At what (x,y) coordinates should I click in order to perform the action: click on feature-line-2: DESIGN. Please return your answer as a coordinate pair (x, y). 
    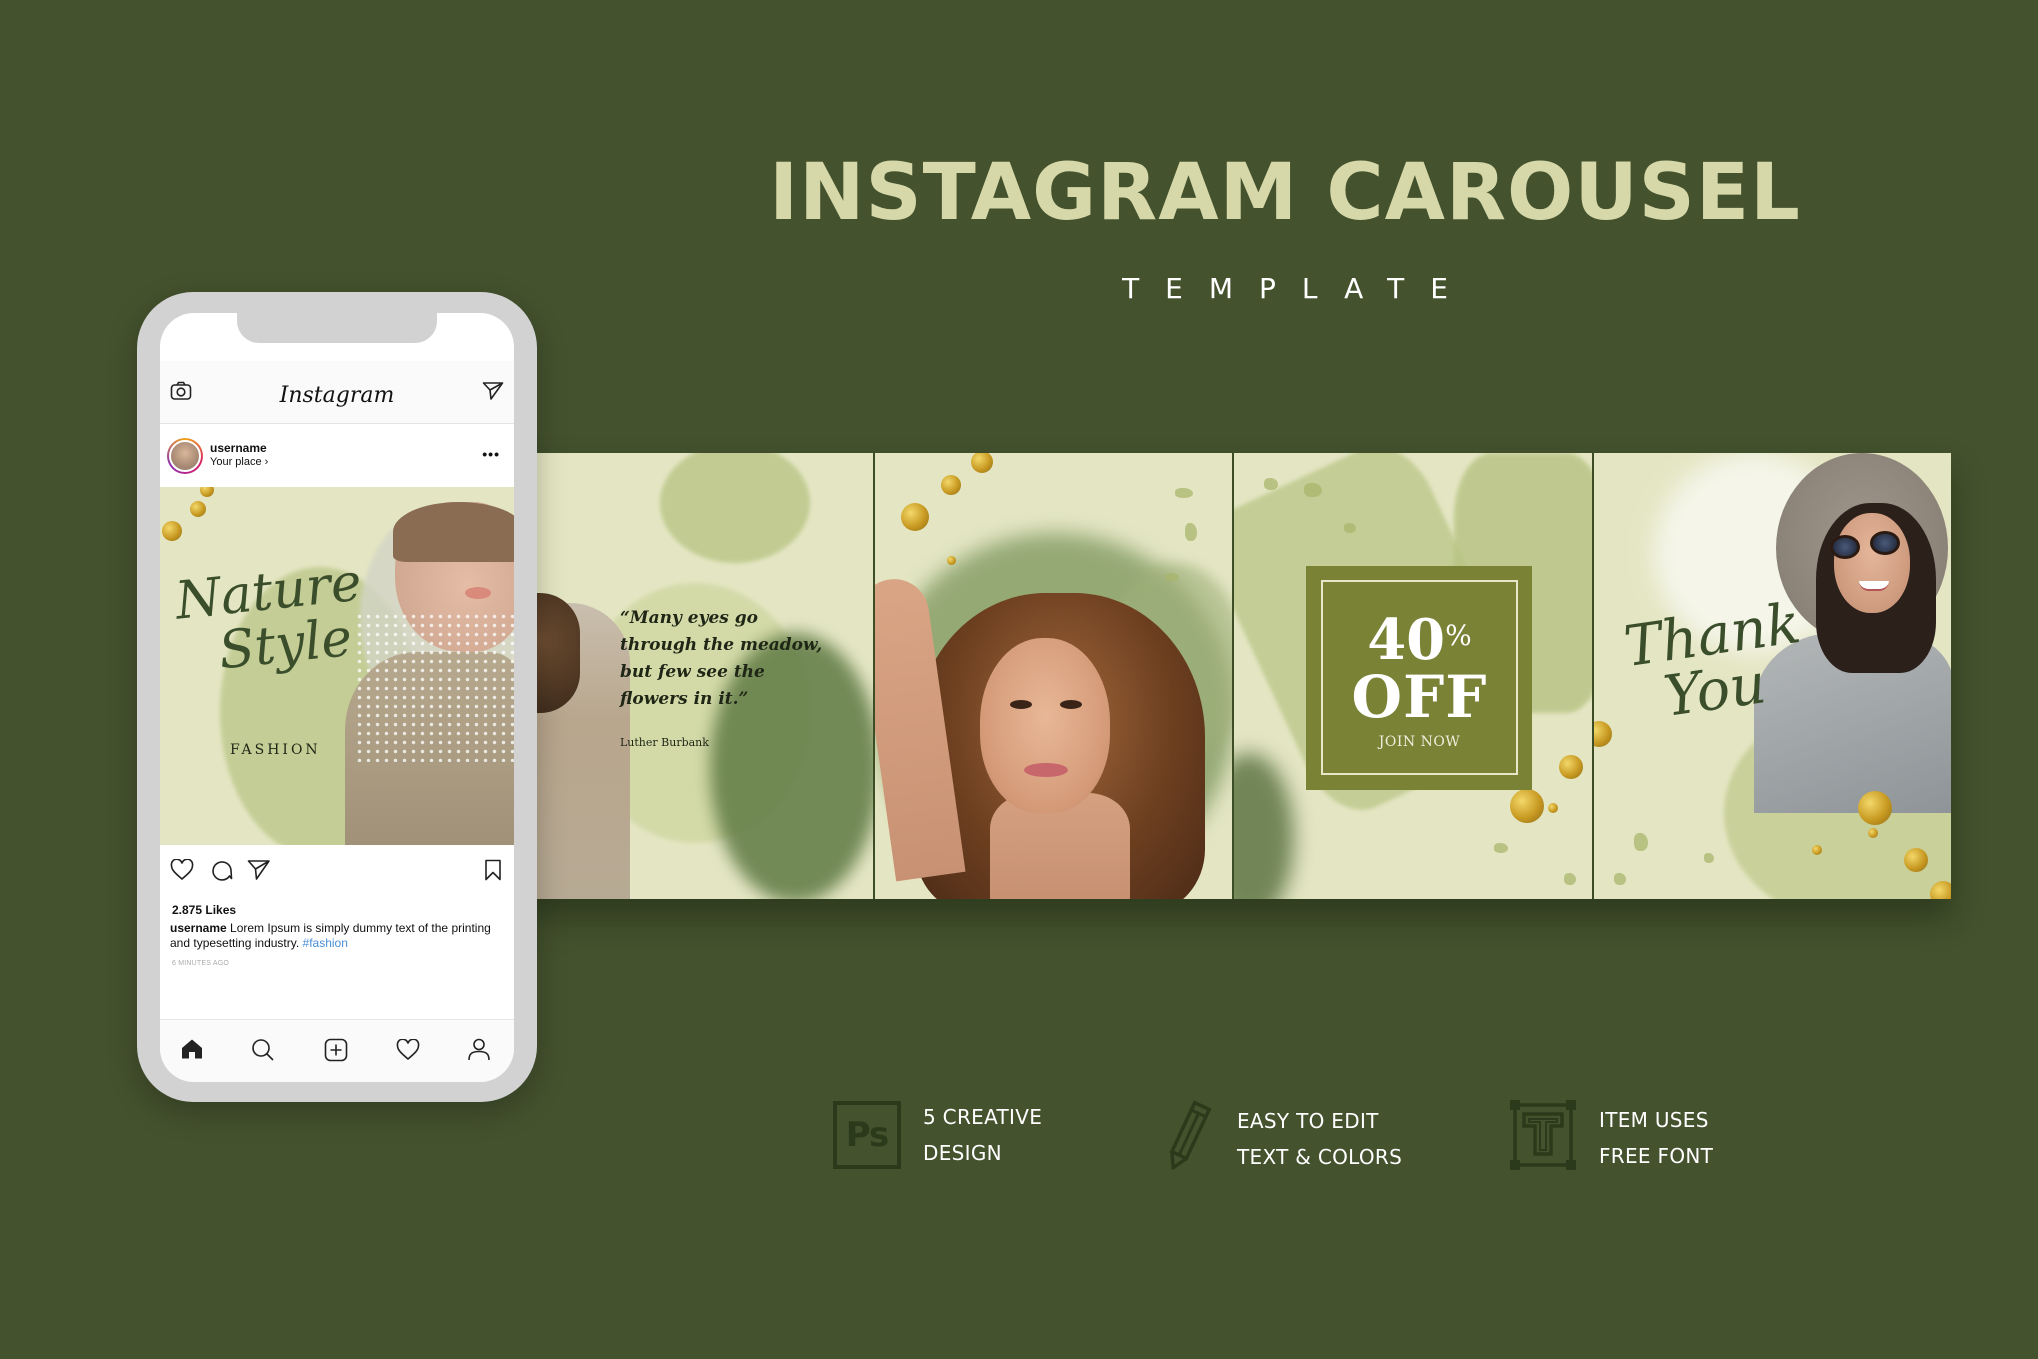
    Looking at the image, I should click on (962, 1153).